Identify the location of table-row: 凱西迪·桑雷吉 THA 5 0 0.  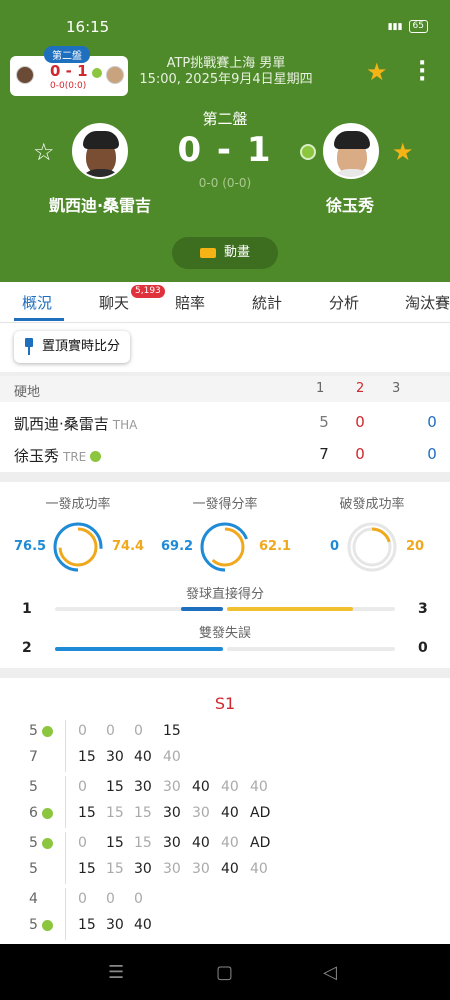
(225, 423).